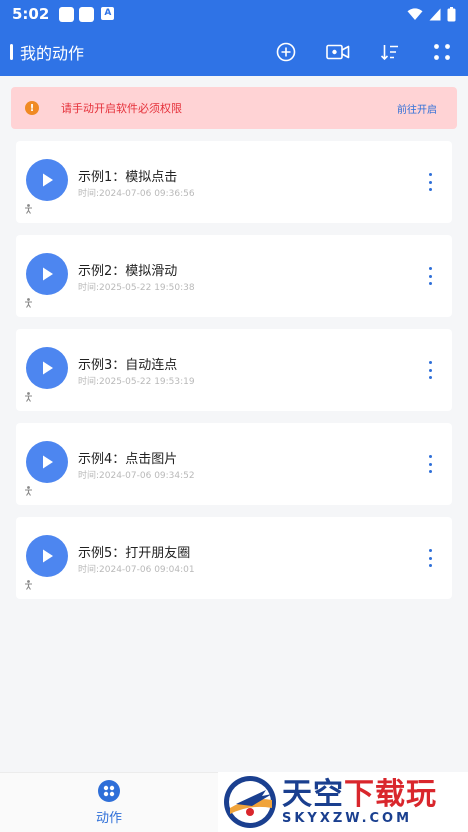 The image size is (468, 832). I want to click on app-bar: 我的动作, so click(234, 52).